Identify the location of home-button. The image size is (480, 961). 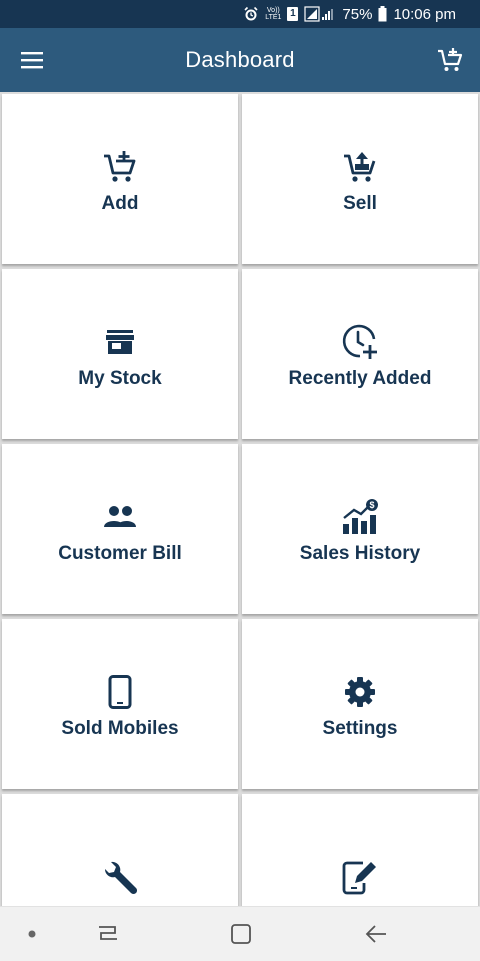
(241, 934).